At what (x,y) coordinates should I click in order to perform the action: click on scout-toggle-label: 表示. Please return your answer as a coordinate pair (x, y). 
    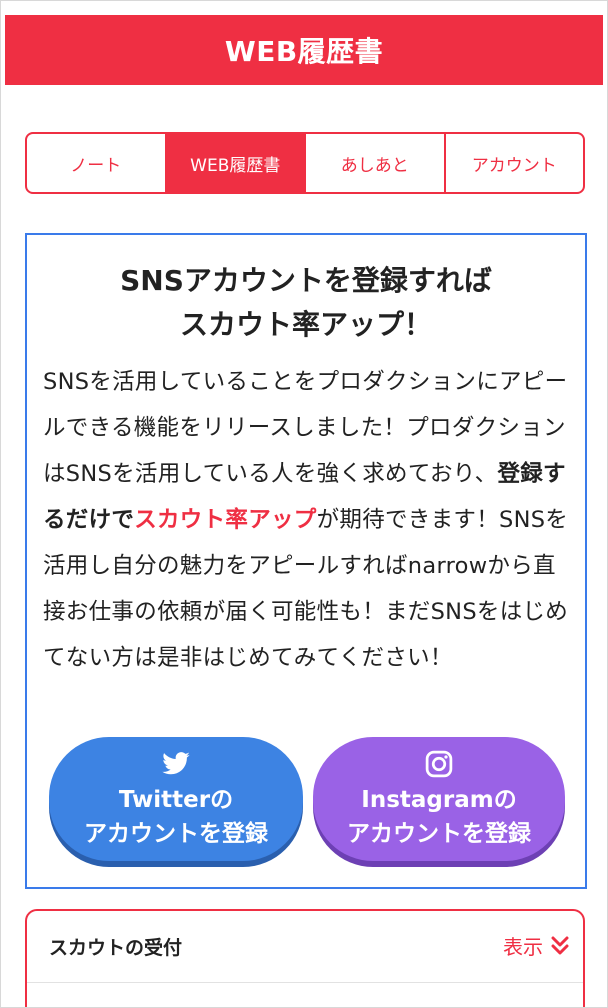
    Looking at the image, I should click on (523, 947).